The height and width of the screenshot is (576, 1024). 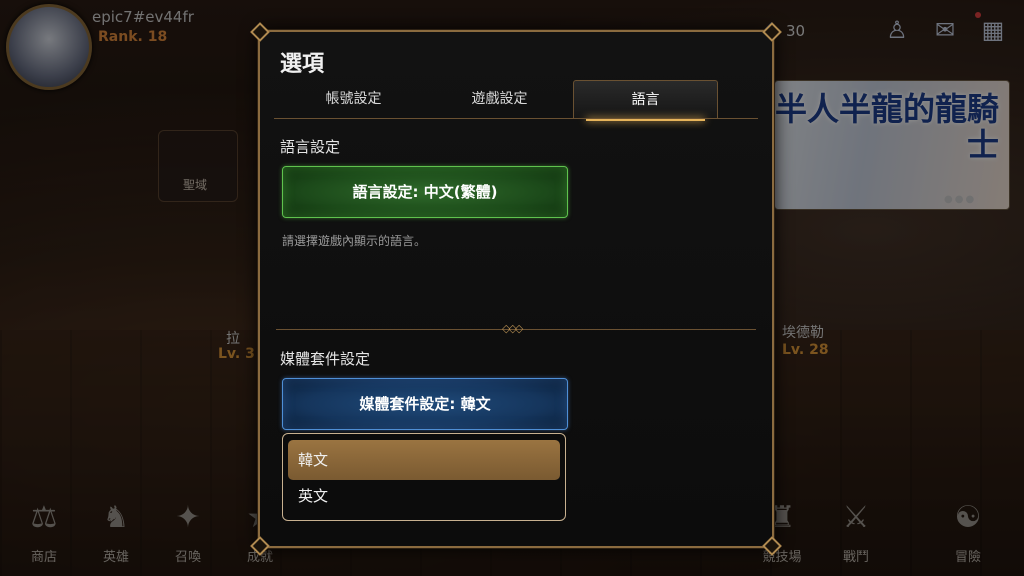 I want to click on tab-game-settings: 遊戲設定, so click(x=499, y=99).